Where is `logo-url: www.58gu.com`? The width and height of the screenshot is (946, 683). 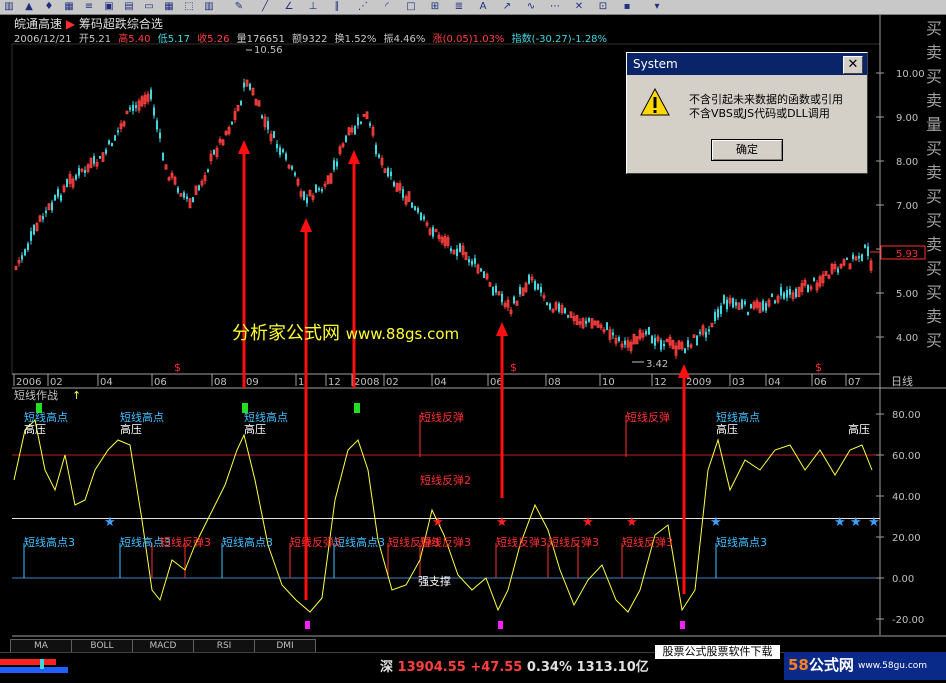
logo-url: www.58gu.com is located at coordinates (893, 666).